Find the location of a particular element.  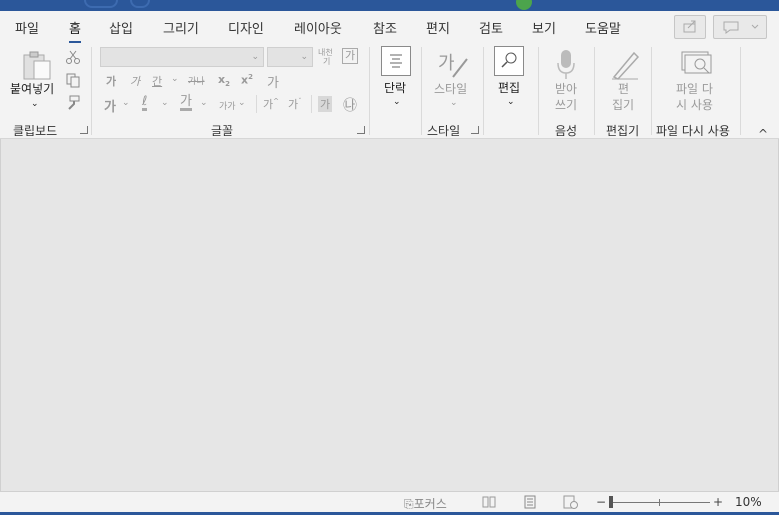

menu-bar: 파일 홈 삽입 그리기 디자인 레이아웃 참조 편지 검토 보기 도움말 is located at coordinates (389, 27).